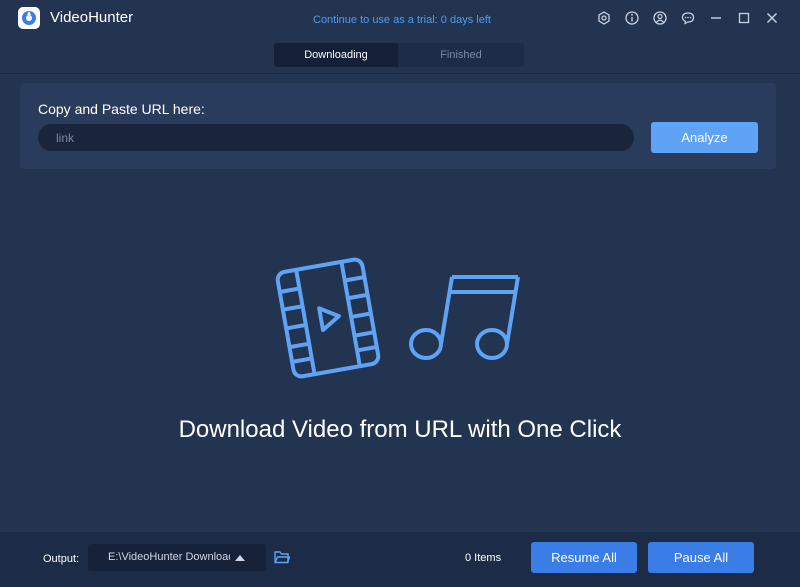 This screenshot has width=800, height=587. What do you see at coordinates (632, 18) in the screenshot?
I see `info-icon` at bounding box center [632, 18].